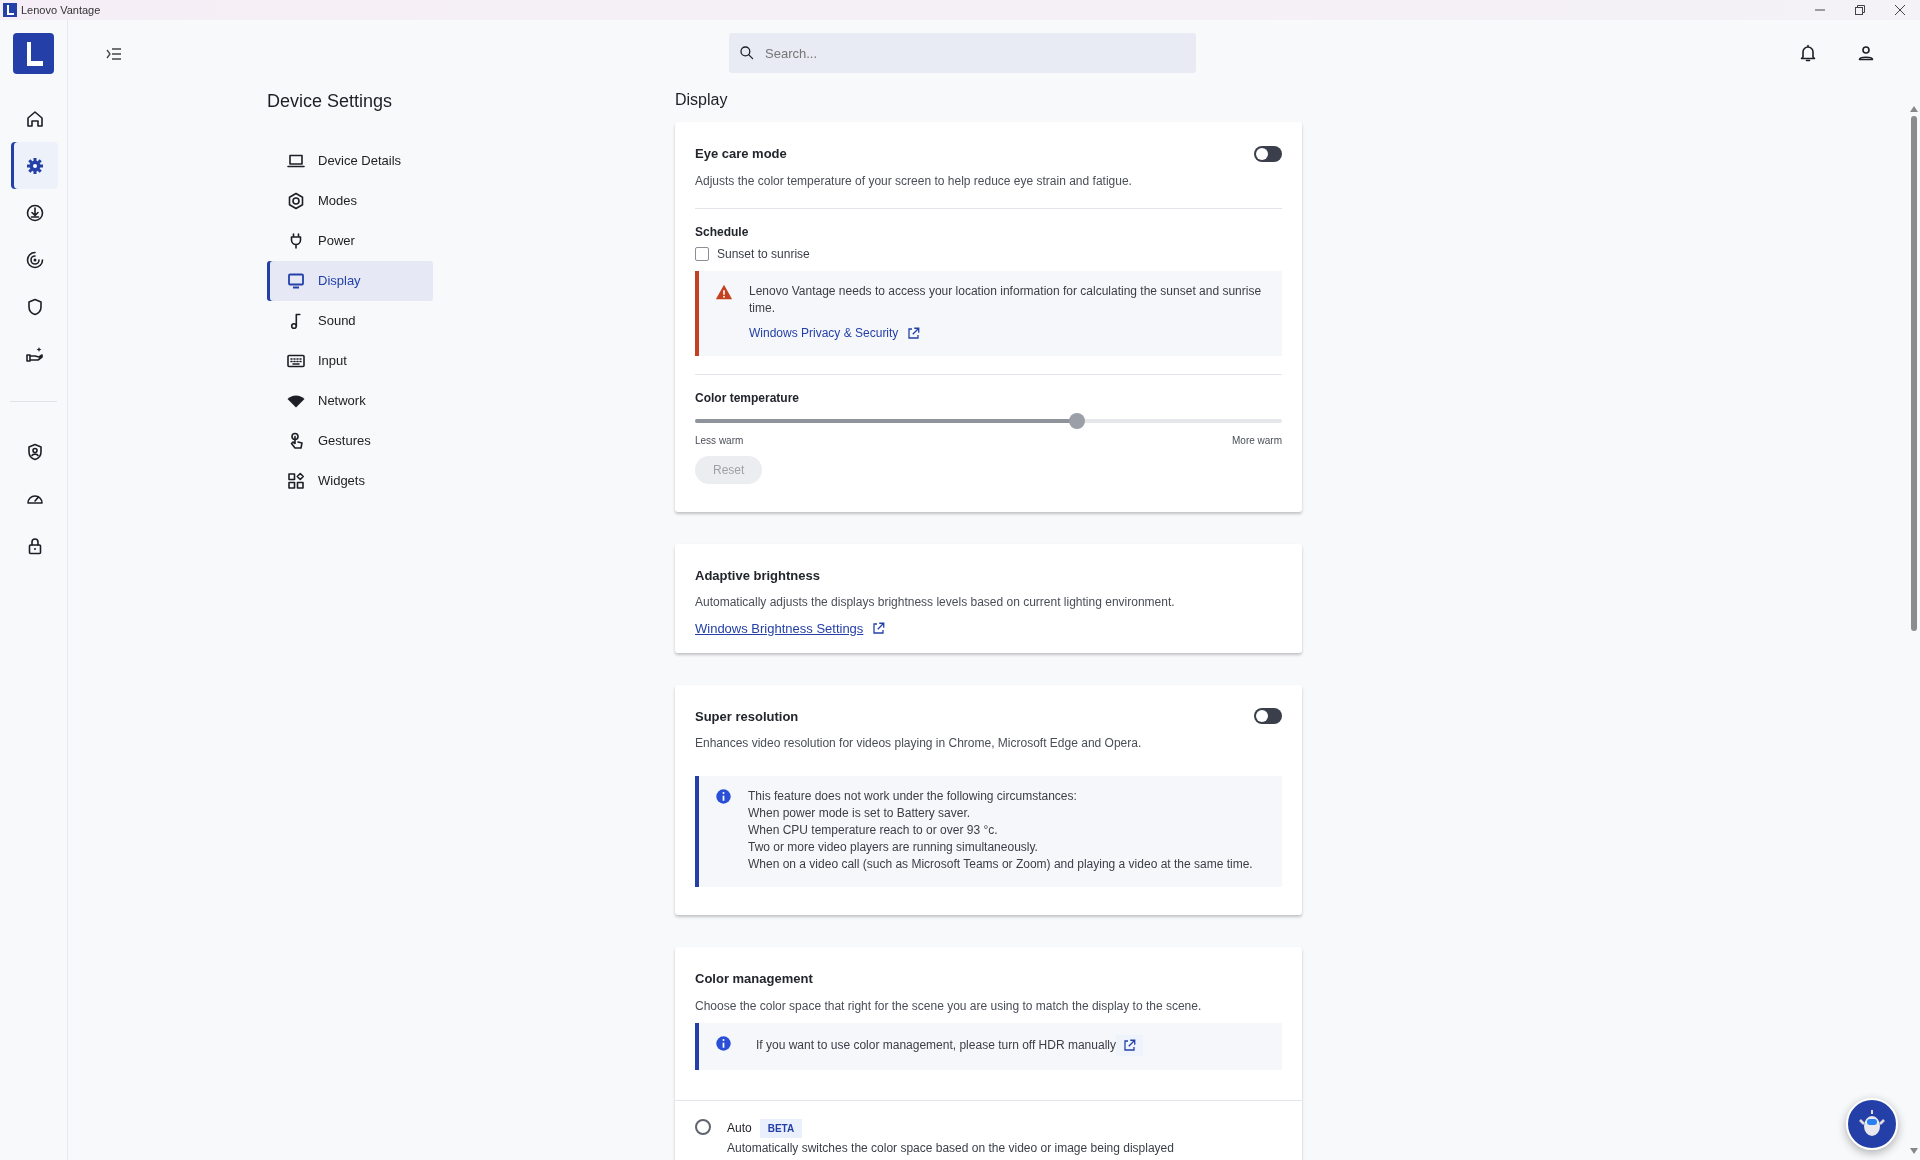  What do you see at coordinates (781, 1128) in the screenshot?
I see `beta-tag: BETA` at bounding box center [781, 1128].